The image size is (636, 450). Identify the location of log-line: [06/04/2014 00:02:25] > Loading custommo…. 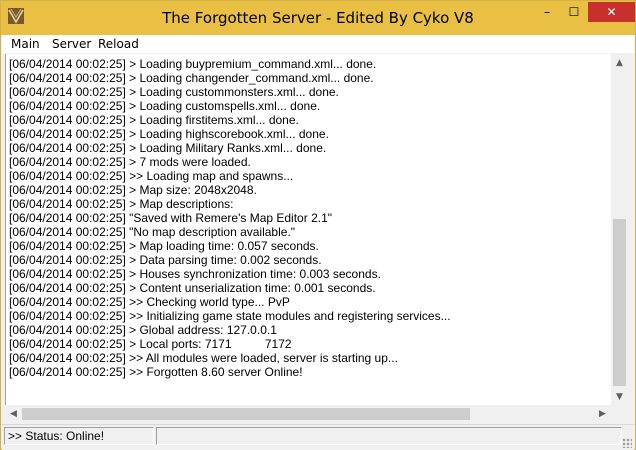
(174, 92).